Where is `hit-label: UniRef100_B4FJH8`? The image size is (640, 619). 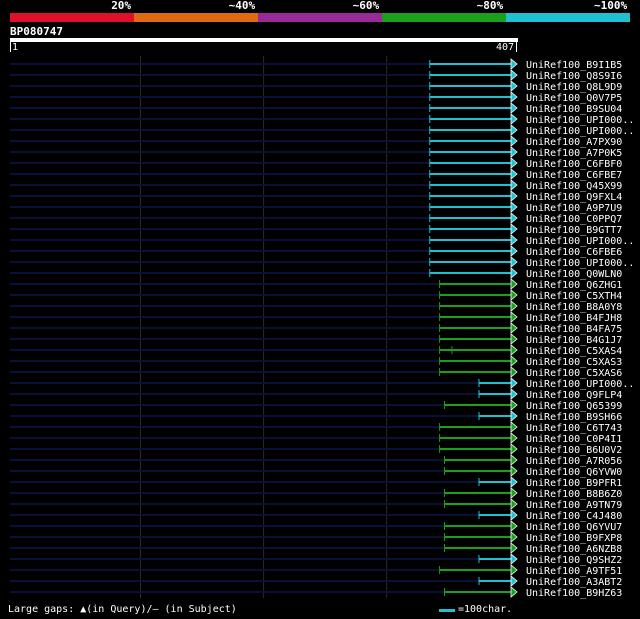 hit-label: UniRef100_B4FJH8 is located at coordinates (574, 318).